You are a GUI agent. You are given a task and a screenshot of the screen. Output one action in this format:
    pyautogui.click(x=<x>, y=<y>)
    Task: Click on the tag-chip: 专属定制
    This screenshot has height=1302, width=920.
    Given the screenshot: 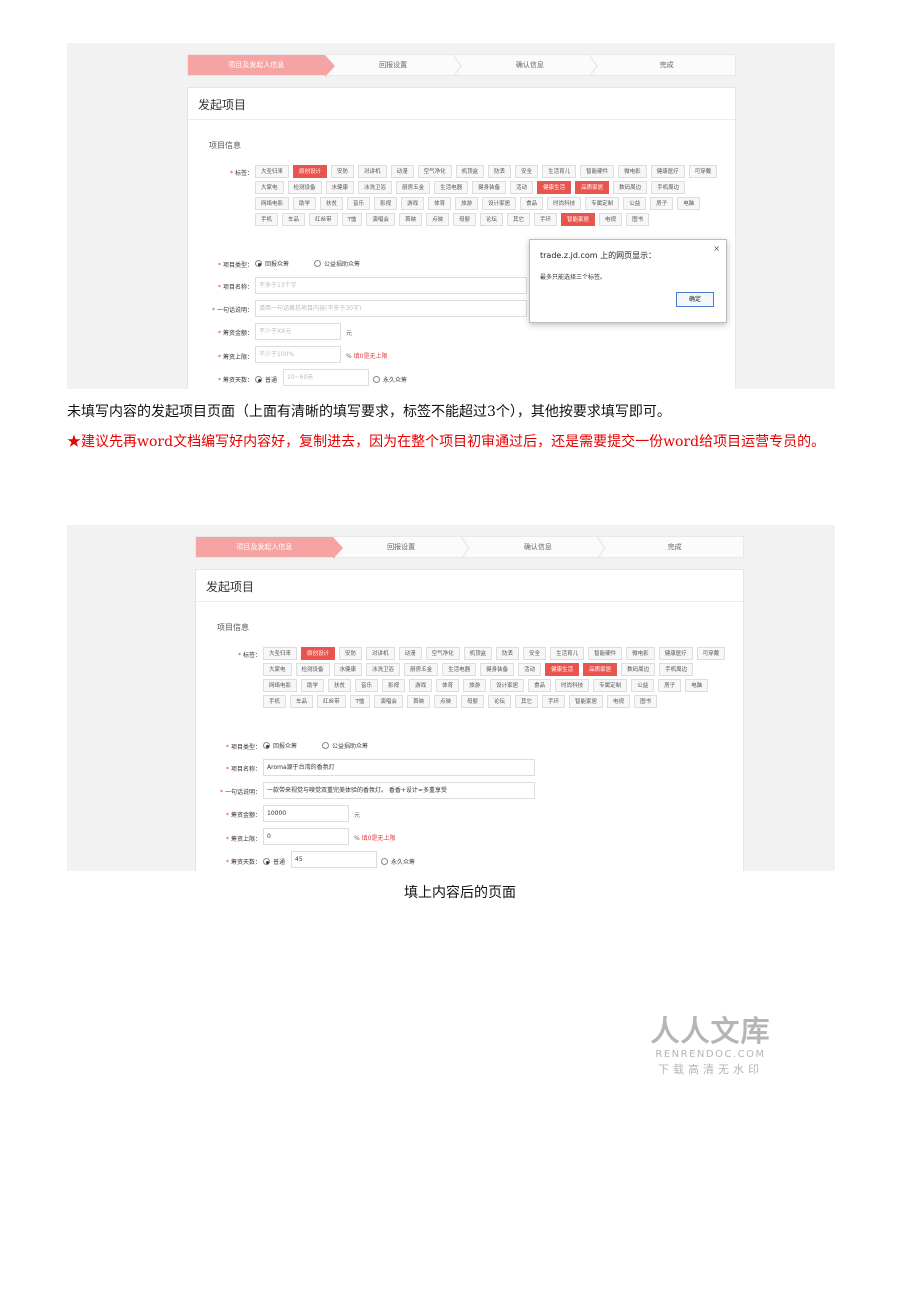 What is the action you would take?
    pyautogui.click(x=602, y=203)
    